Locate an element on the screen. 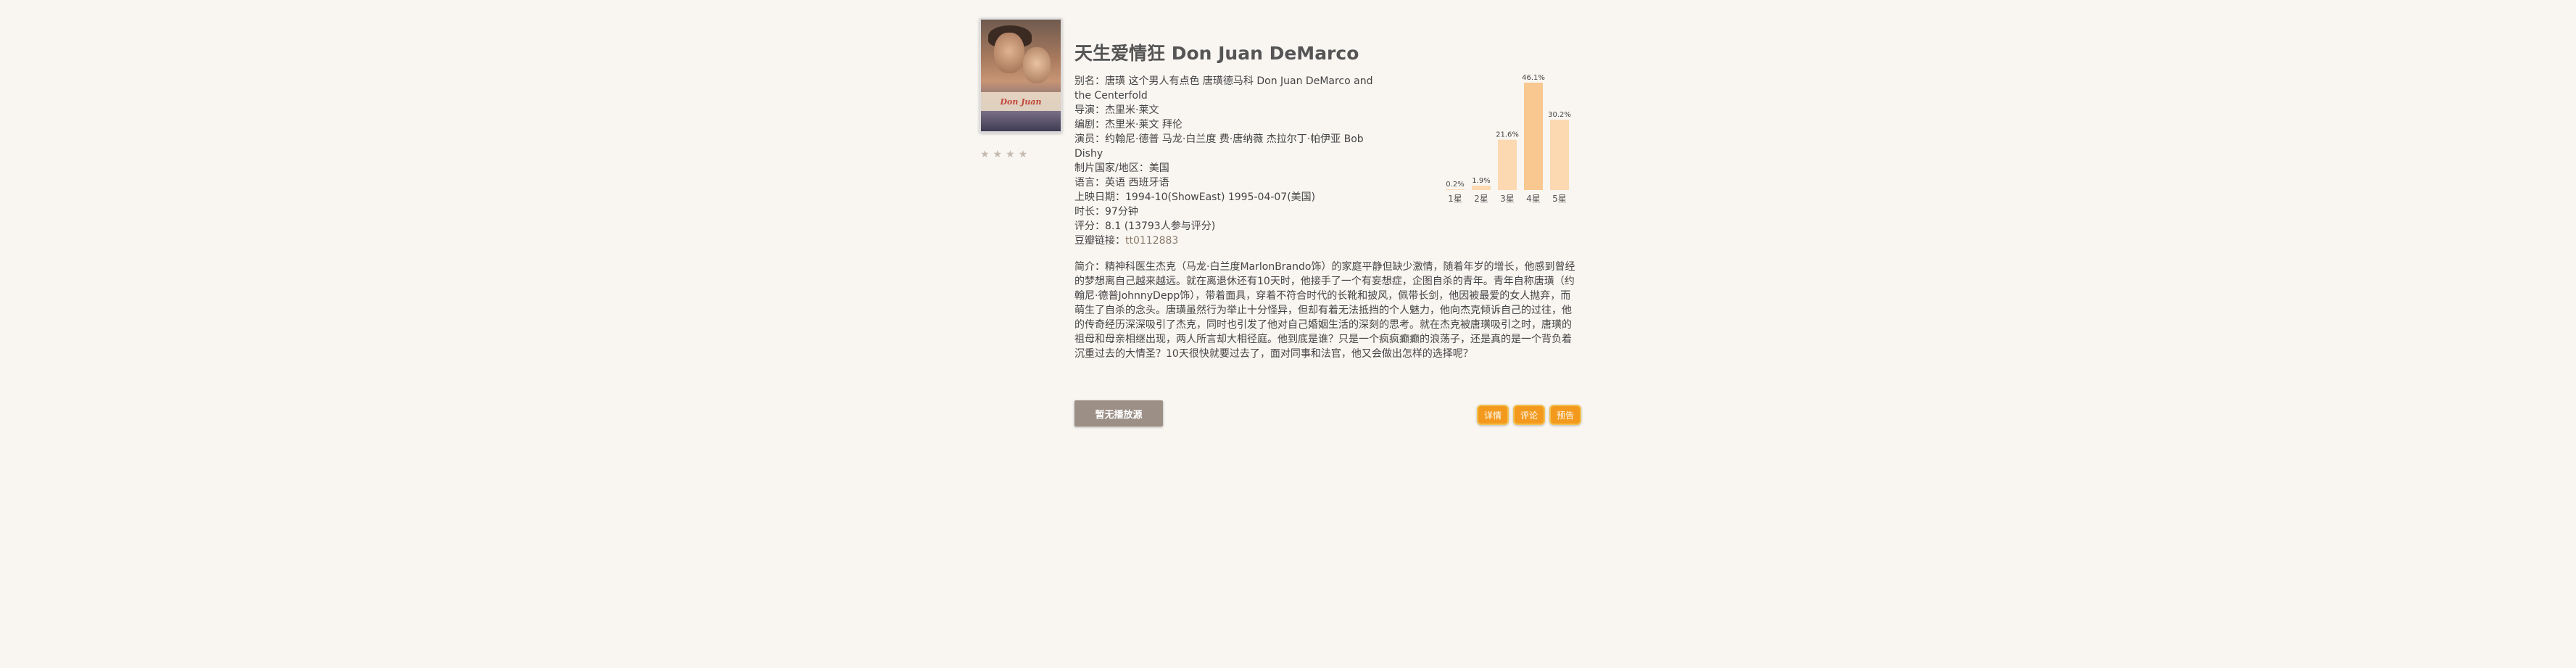  info-douban-link: 豆瓣链接：tt0112883 is located at coordinates (1230, 241).